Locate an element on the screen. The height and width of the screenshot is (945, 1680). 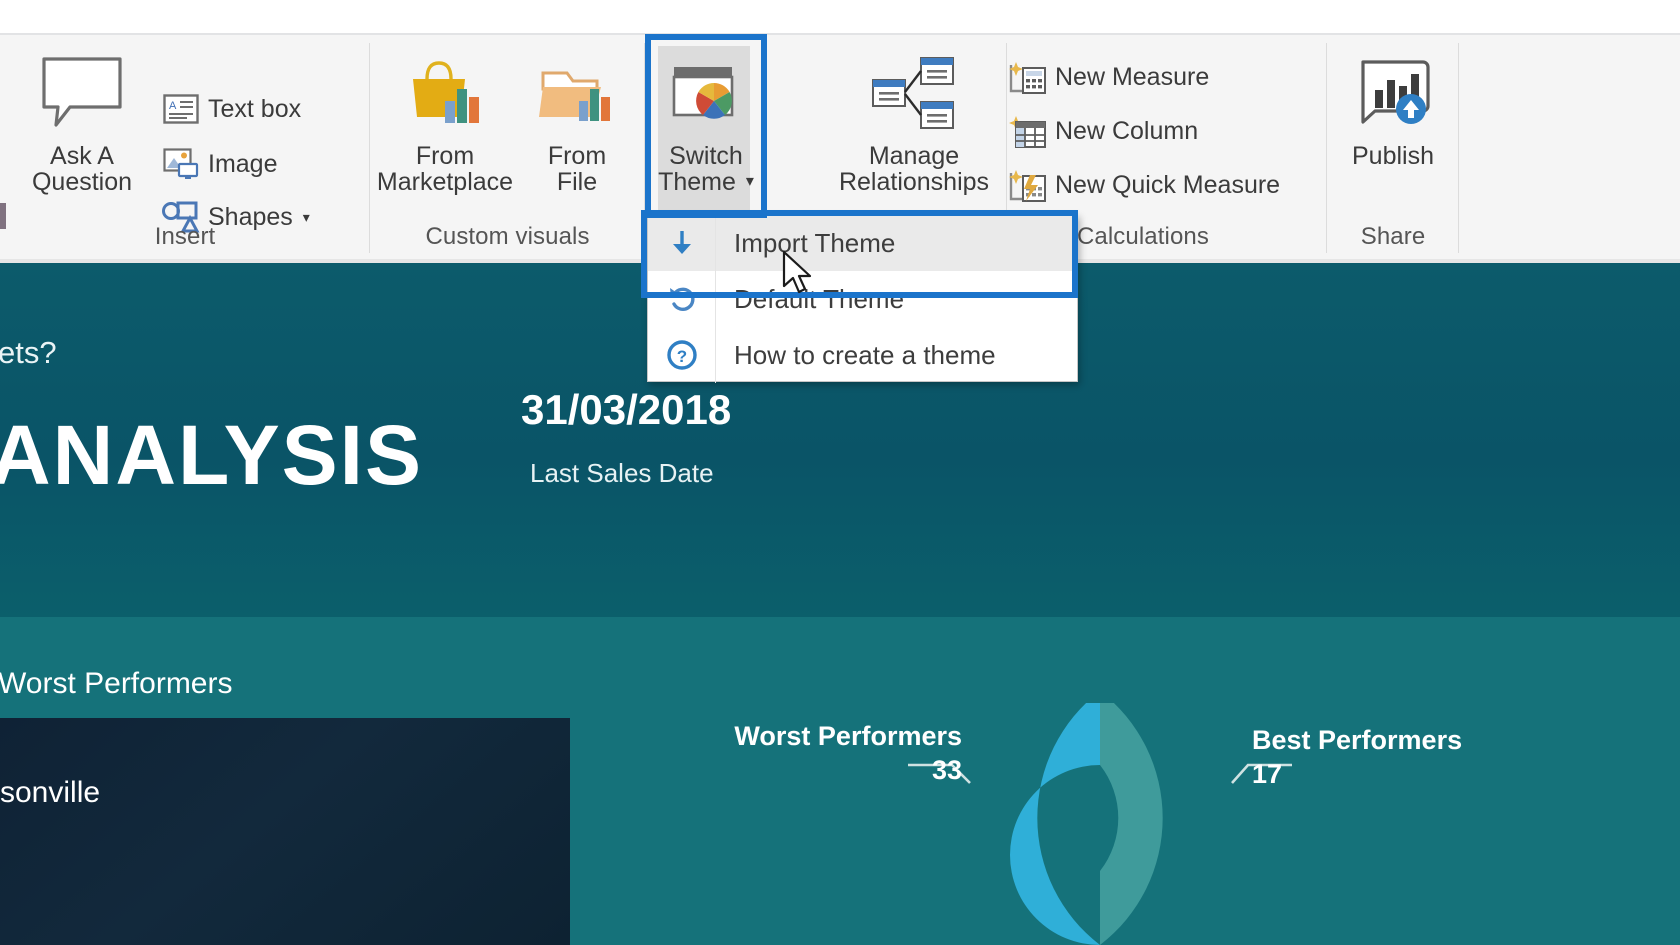
group-separator is located at coordinates (1458, 148).